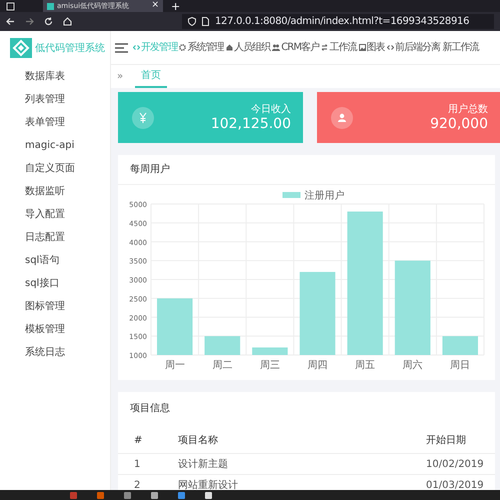 This screenshot has width=500, height=500. Describe the element at coordinates (138, 484) in the screenshot. I see `table-cell-text: 2` at that location.